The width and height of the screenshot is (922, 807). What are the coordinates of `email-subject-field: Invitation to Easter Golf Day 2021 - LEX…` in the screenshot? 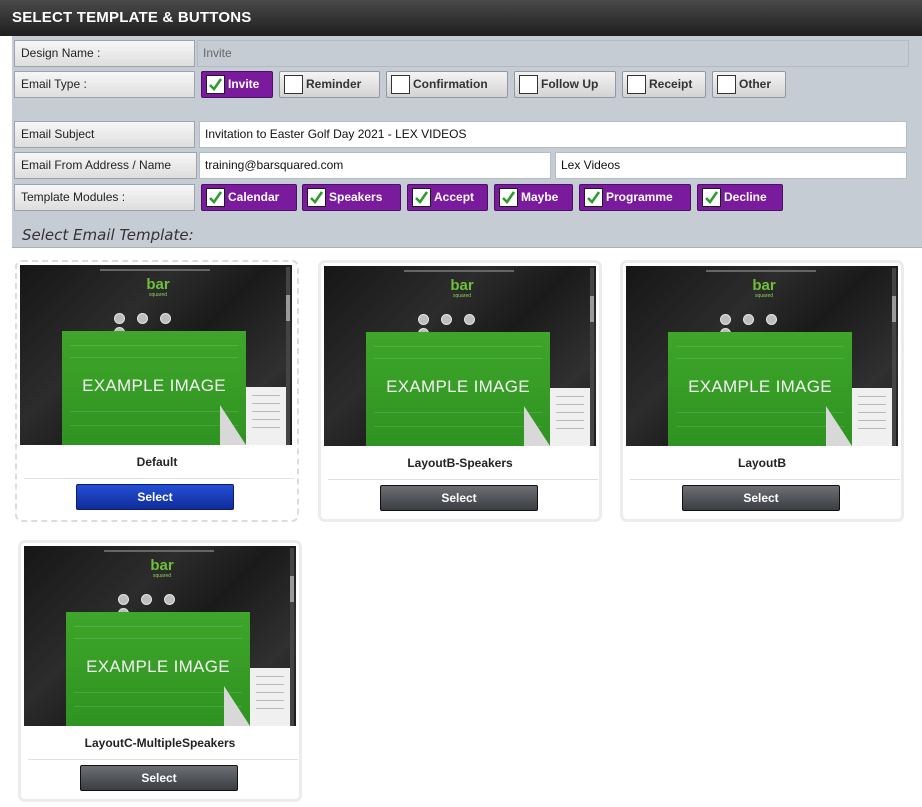 It's located at (553, 134).